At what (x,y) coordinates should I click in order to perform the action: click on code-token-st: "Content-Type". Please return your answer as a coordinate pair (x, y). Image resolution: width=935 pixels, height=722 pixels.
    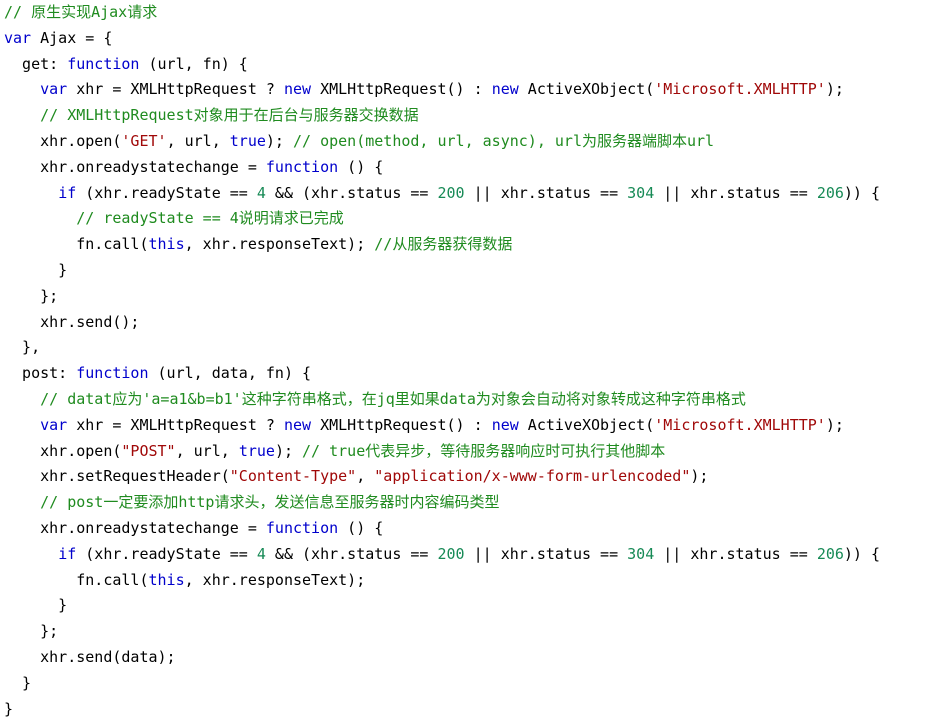
    Looking at the image, I should click on (293, 476).